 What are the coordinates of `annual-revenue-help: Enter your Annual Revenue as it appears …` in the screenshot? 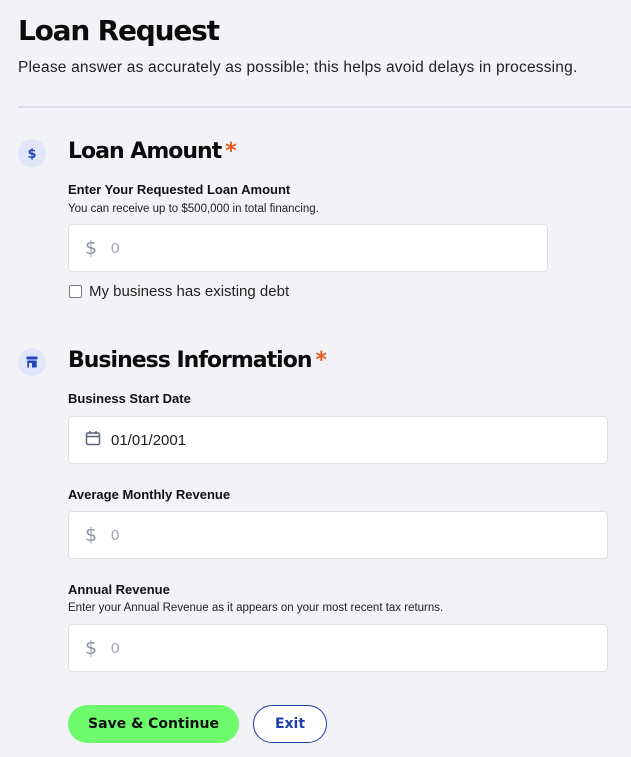 It's located at (256, 608).